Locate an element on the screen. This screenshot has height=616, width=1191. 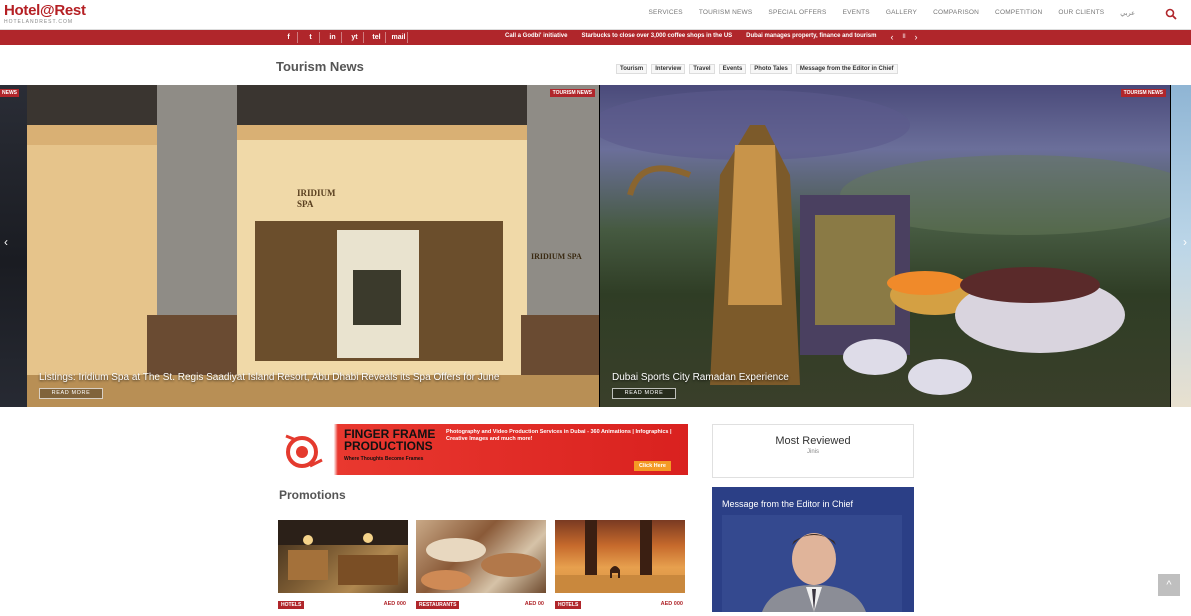
menu-item-tourism-news: TOURISM NEWS is located at coordinates (726, 13).